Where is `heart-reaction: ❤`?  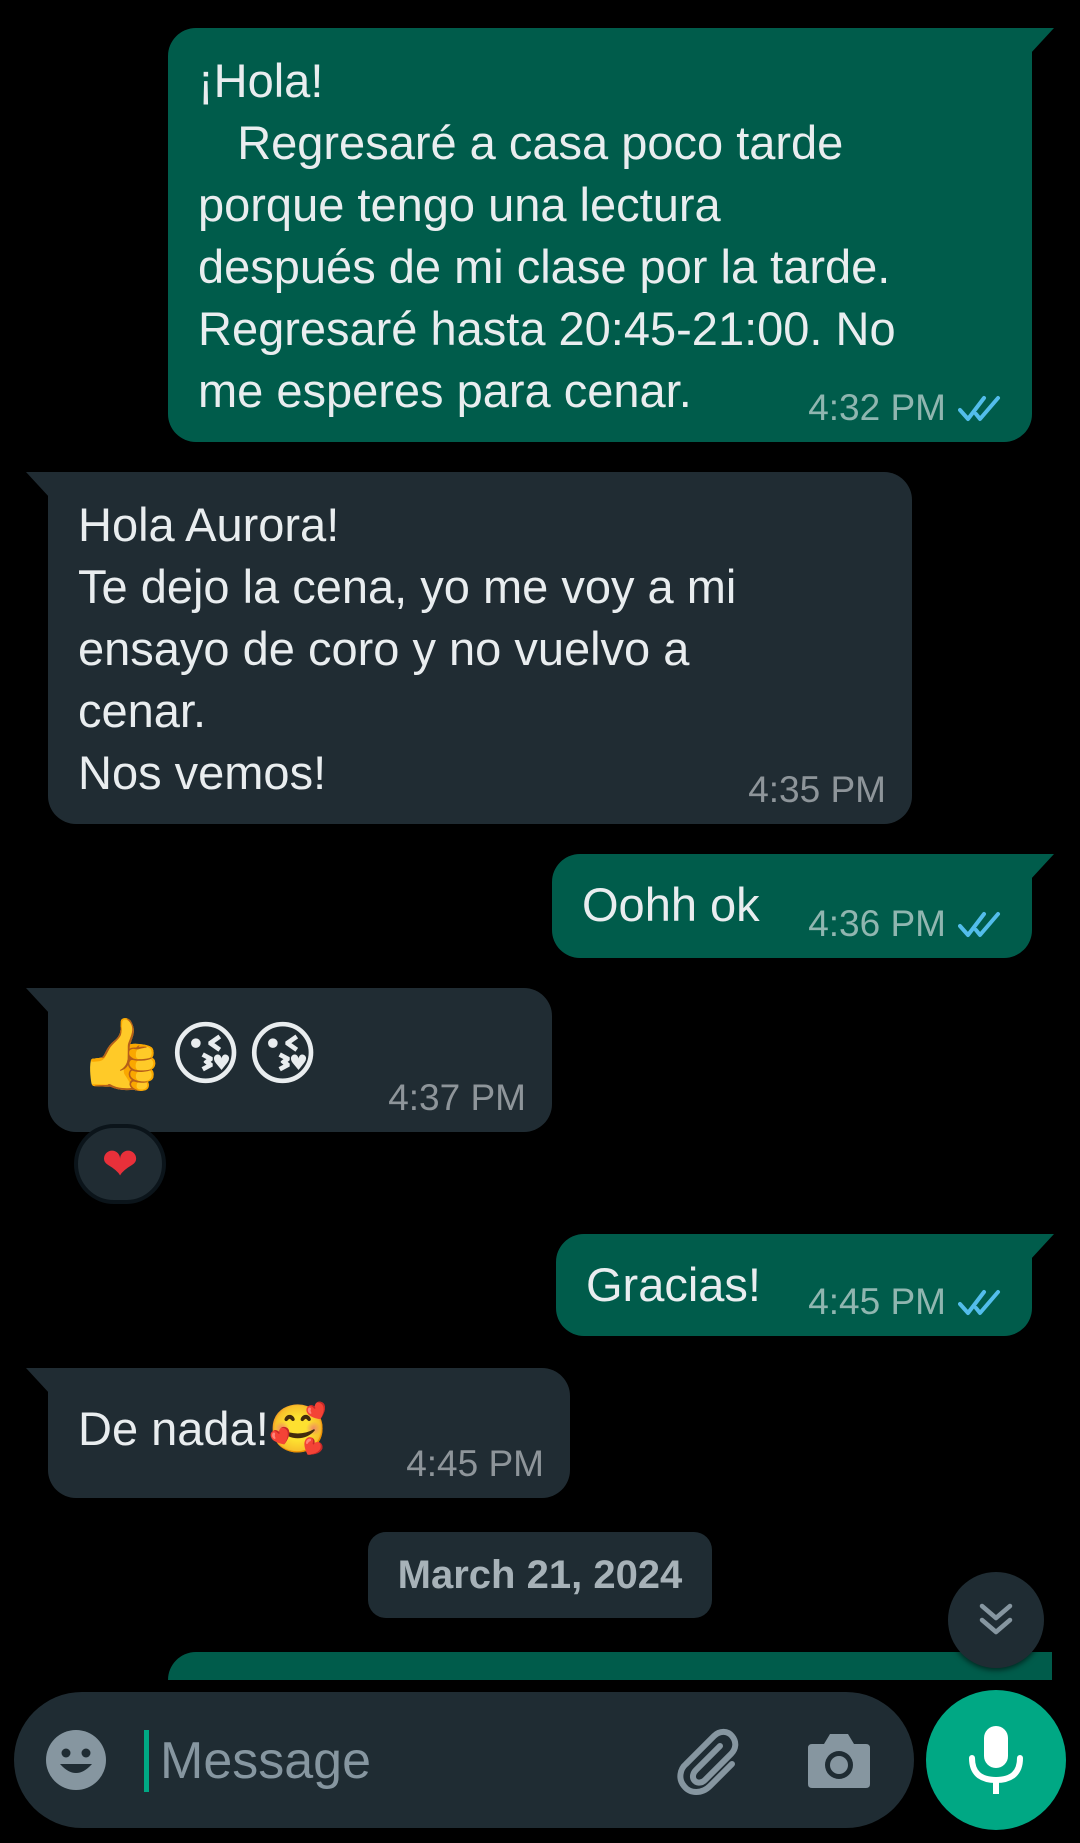 heart-reaction: ❤ is located at coordinates (120, 1164).